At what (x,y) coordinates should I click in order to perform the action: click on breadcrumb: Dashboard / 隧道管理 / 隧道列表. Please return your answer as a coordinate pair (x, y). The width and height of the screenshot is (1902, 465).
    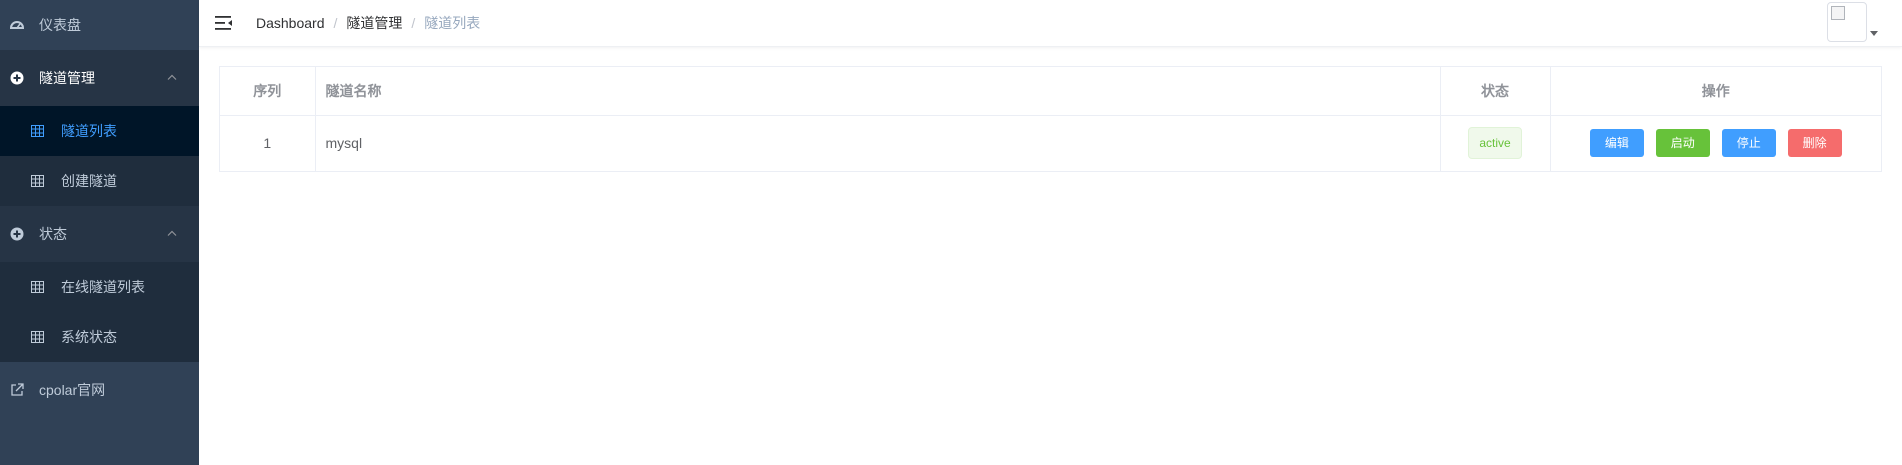
    Looking at the image, I should click on (368, 23).